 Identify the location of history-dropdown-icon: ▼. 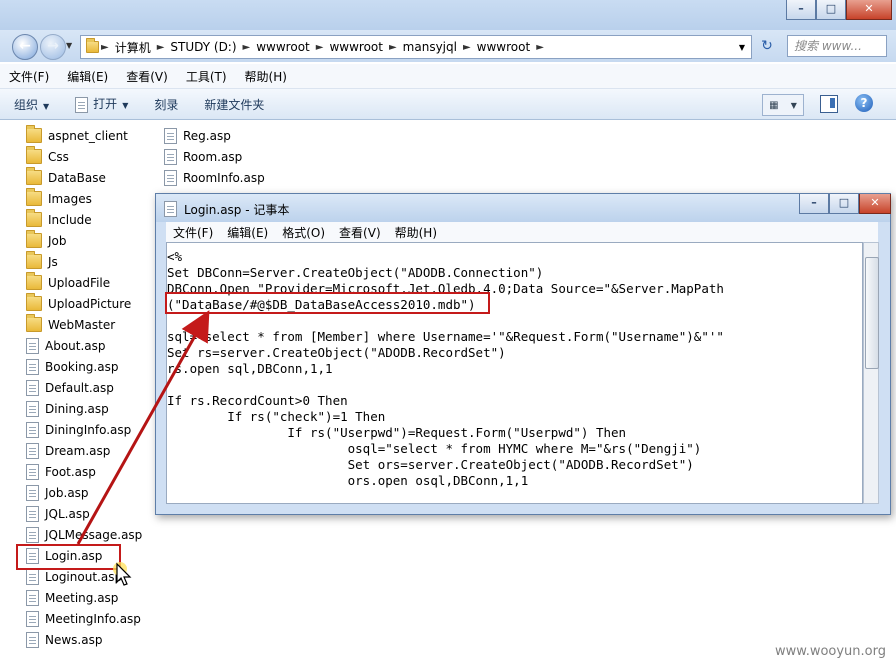
(69, 45).